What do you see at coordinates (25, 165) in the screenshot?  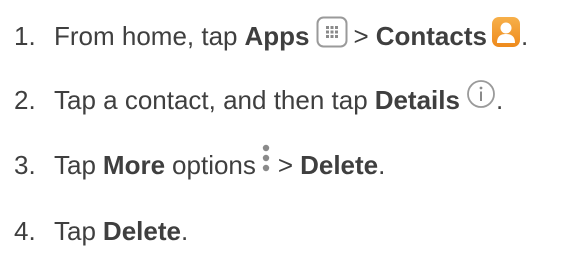 I see `step-number: 3.` at bounding box center [25, 165].